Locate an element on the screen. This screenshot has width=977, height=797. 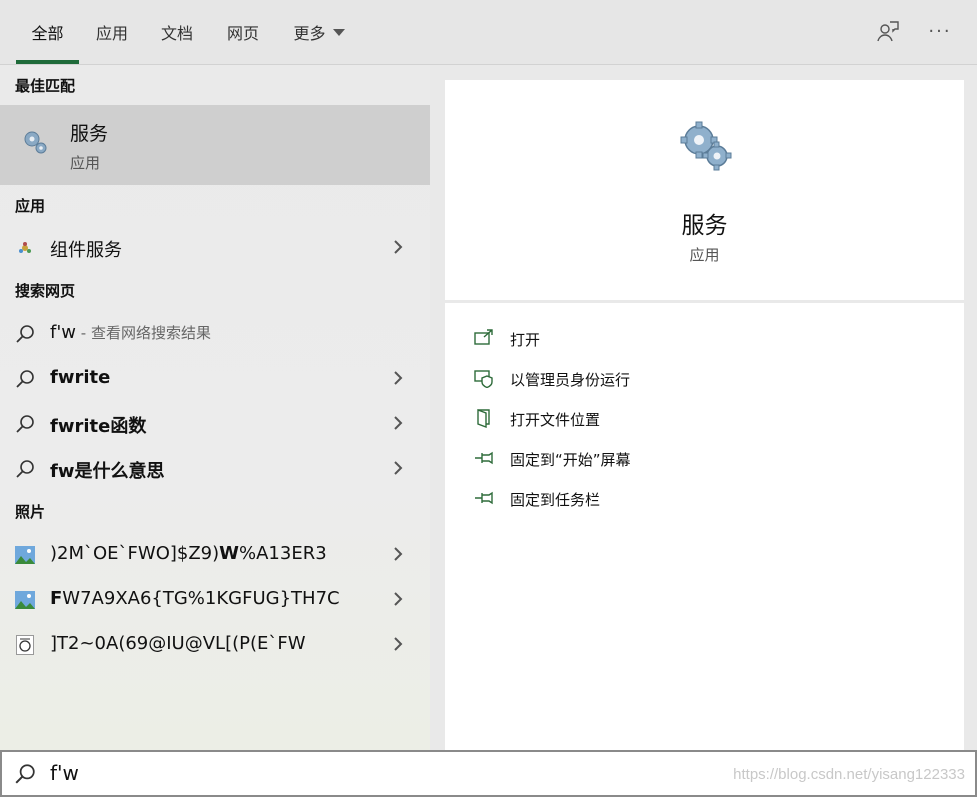
action-label: 打开 is located at coordinates (525, 340).